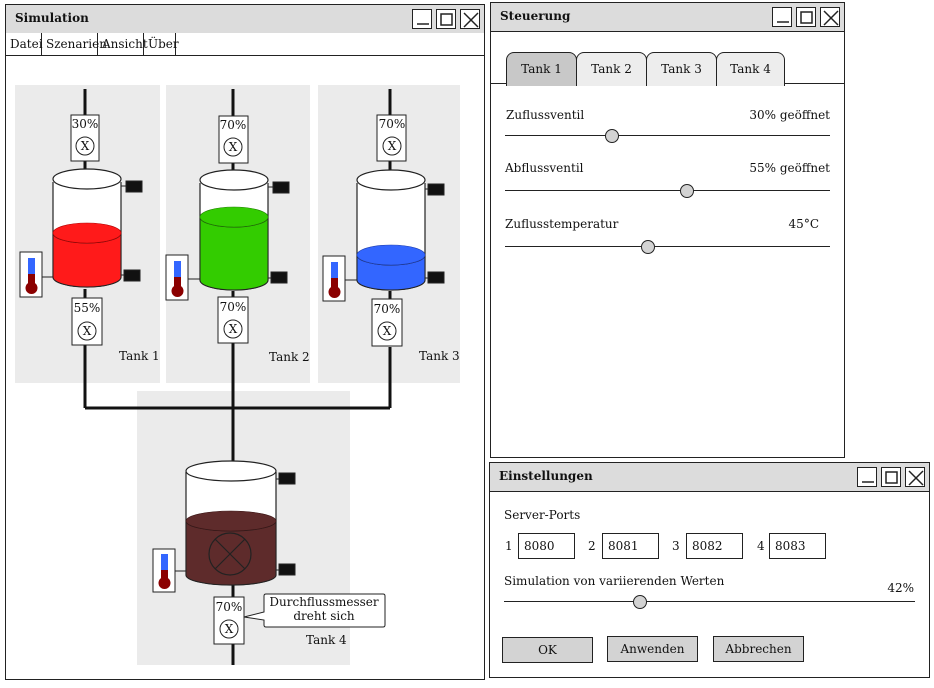 This screenshot has width=934, height=688. I want to click on valve-tank-1-outlet: 55% X, so click(87, 321).